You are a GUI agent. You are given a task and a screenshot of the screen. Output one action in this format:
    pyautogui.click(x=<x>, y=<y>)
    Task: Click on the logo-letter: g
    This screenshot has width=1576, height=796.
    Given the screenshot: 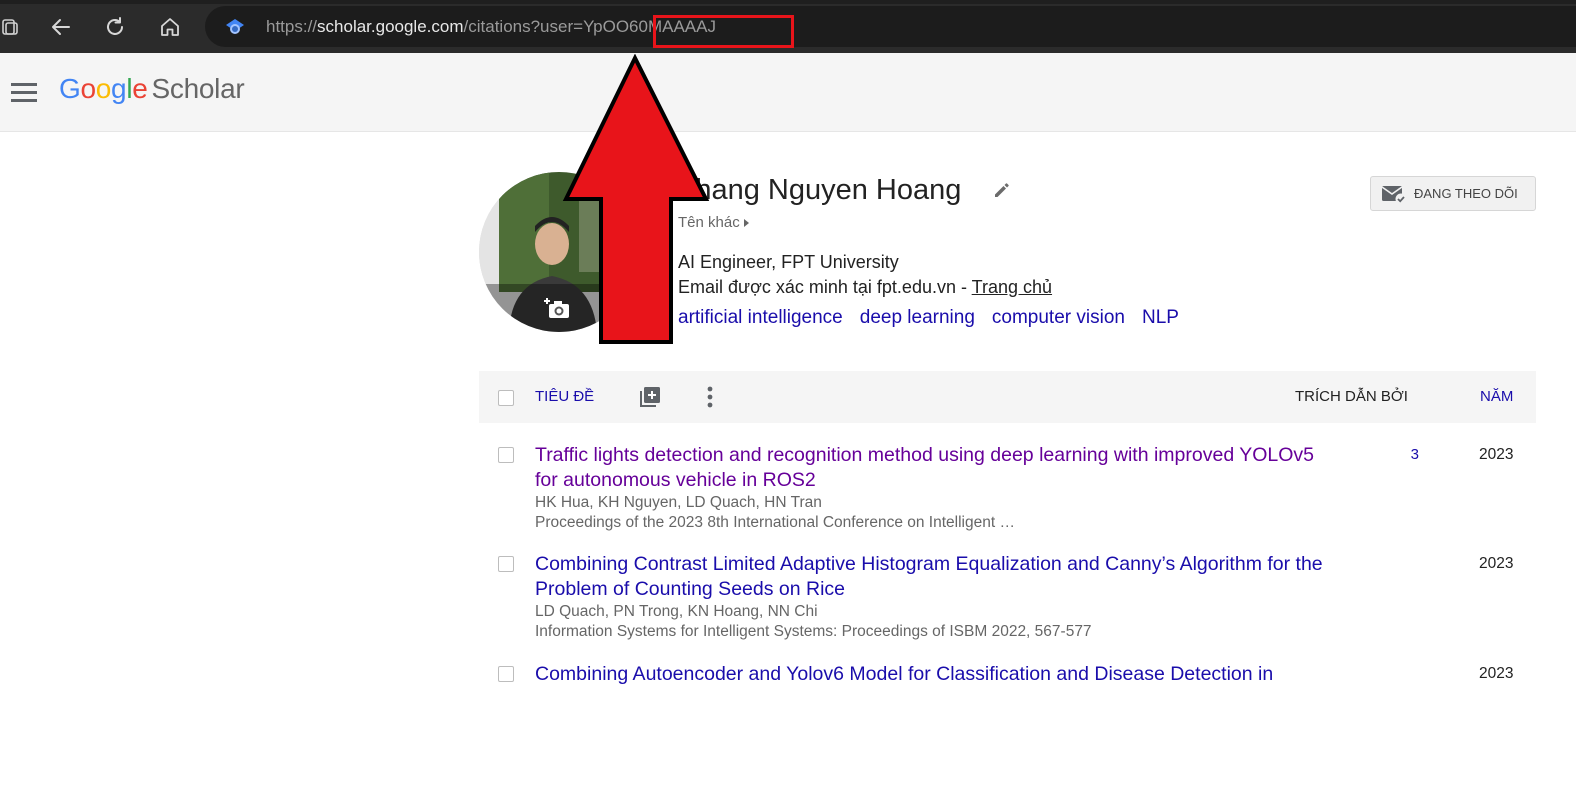 What is the action you would take?
    pyautogui.click(x=119, y=88)
    